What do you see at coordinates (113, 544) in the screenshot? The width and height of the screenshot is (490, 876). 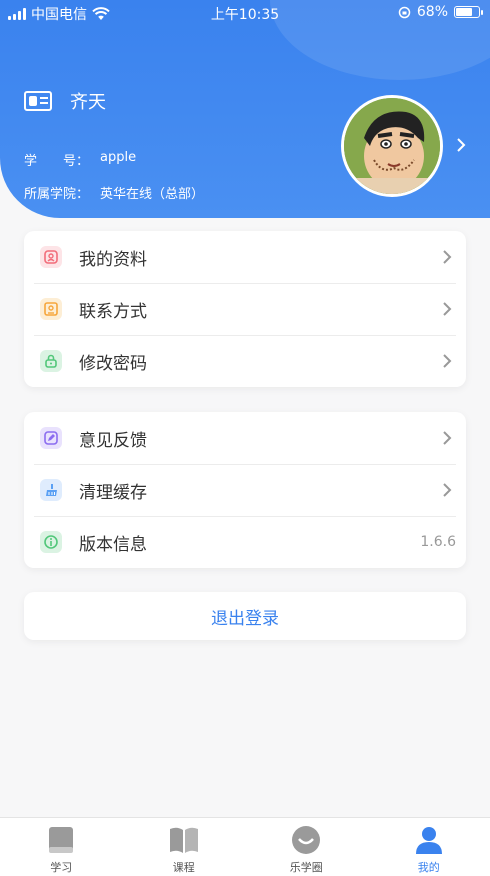 I see `menu-label: 版本信息` at bounding box center [113, 544].